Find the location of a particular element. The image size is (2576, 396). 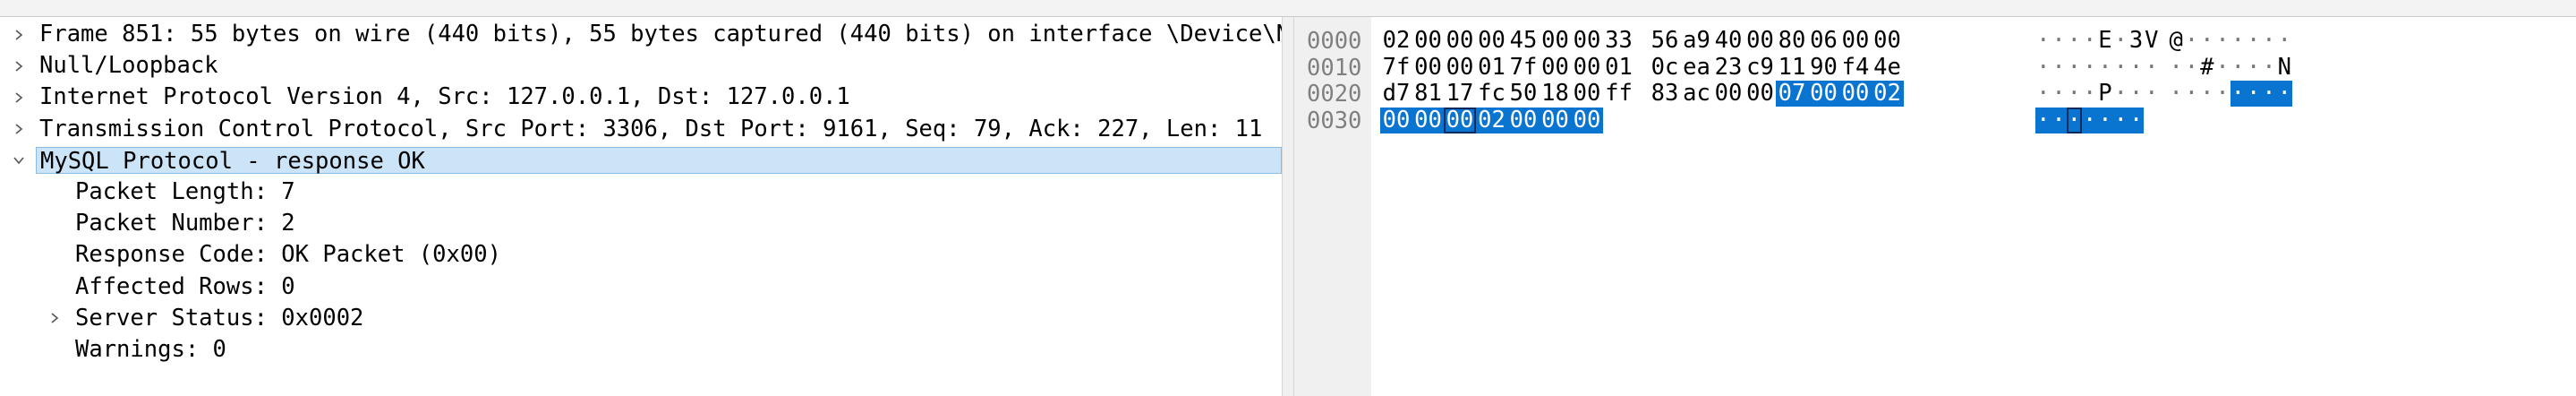

ascii-char: N is located at coordinates (2285, 67).